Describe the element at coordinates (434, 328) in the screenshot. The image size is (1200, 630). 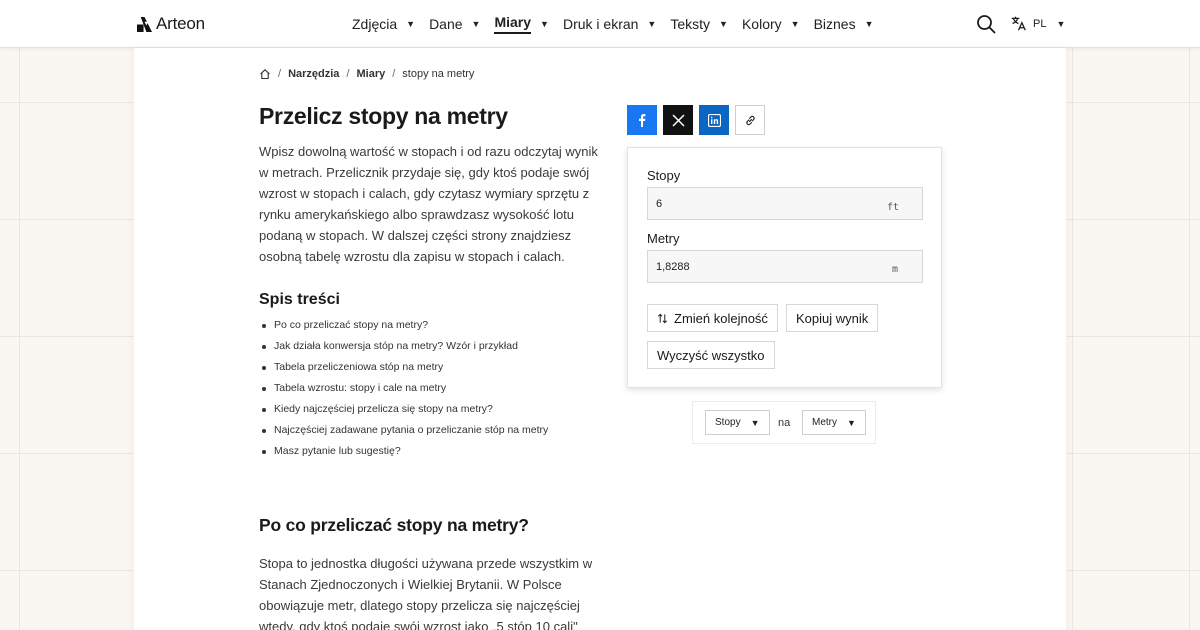
I see `toc-item: Po co przeliczać stopy na metry?` at that location.